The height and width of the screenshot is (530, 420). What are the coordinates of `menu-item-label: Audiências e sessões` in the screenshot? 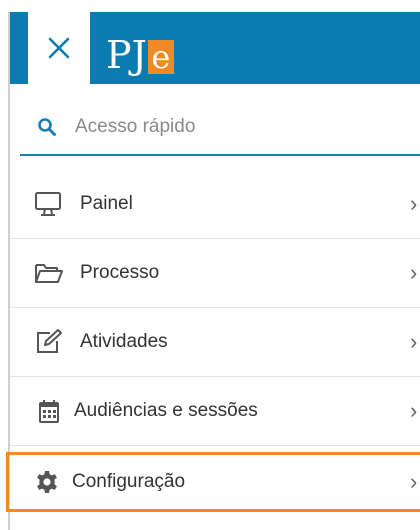 It's located at (166, 410).